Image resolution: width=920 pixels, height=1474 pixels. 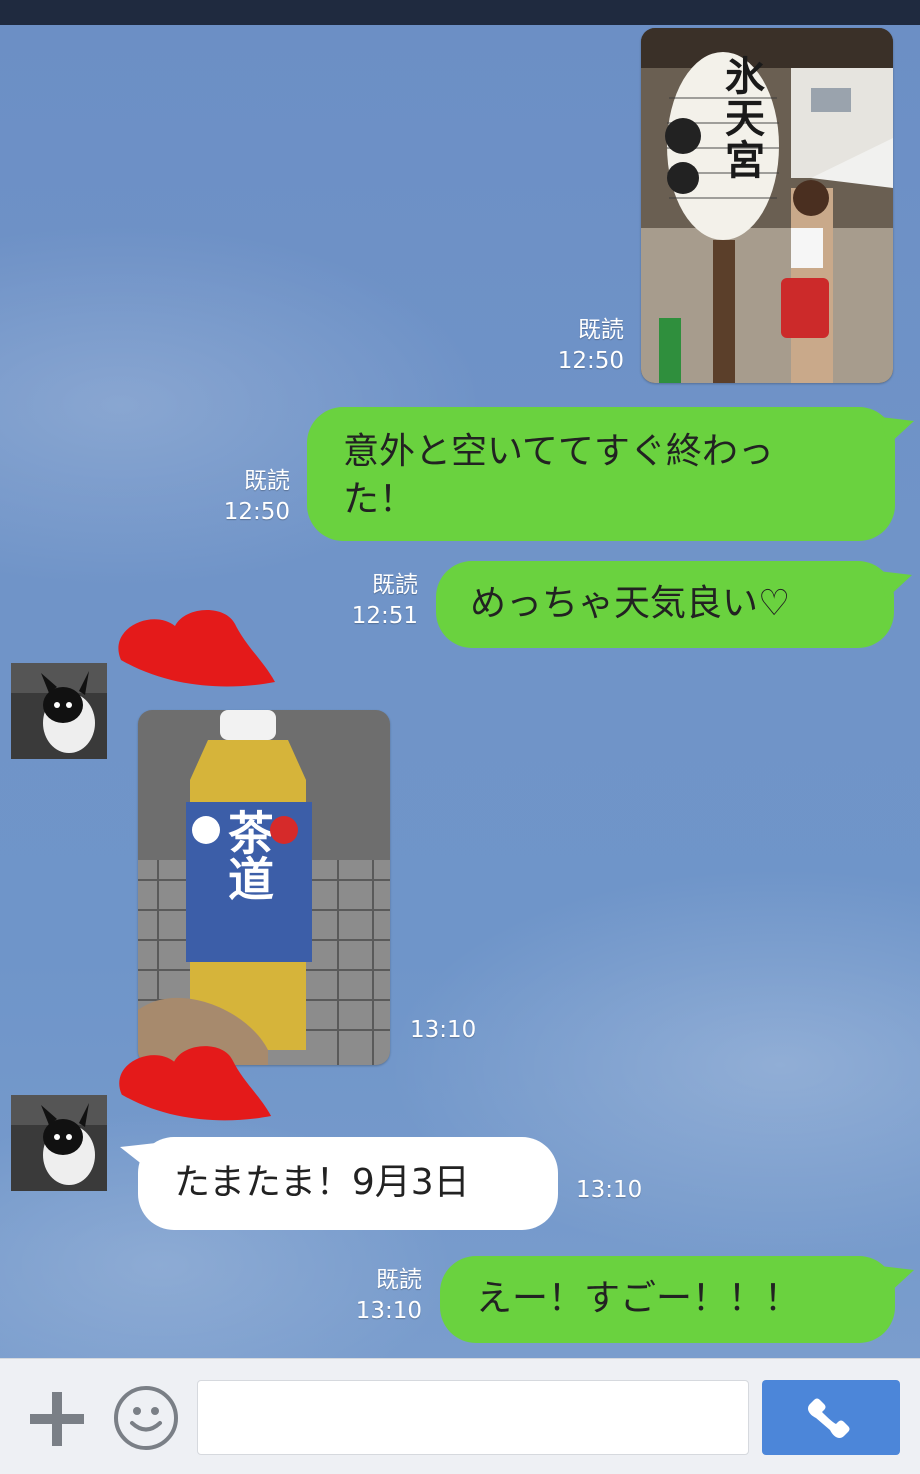 What do you see at coordinates (384, 600) in the screenshot?
I see `read-receipt: 既読 12:51` at bounding box center [384, 600].